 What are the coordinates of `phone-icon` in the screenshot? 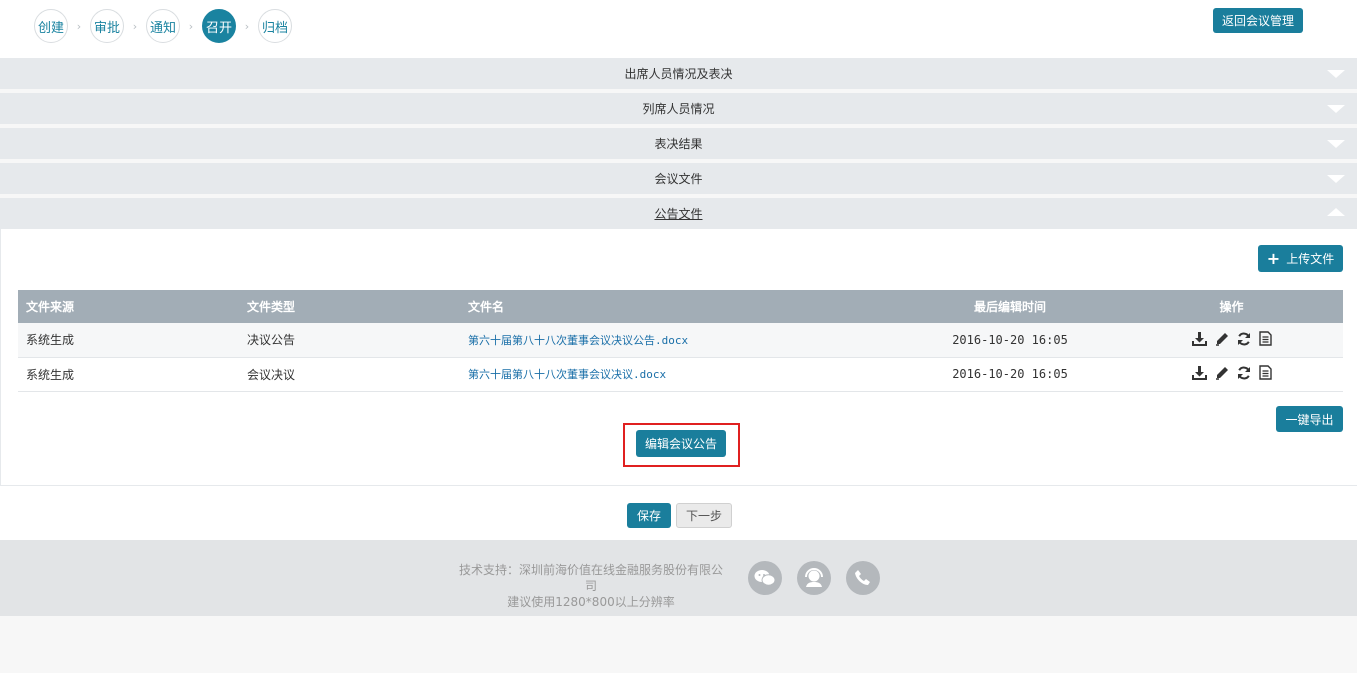 It's located at (863, 578).